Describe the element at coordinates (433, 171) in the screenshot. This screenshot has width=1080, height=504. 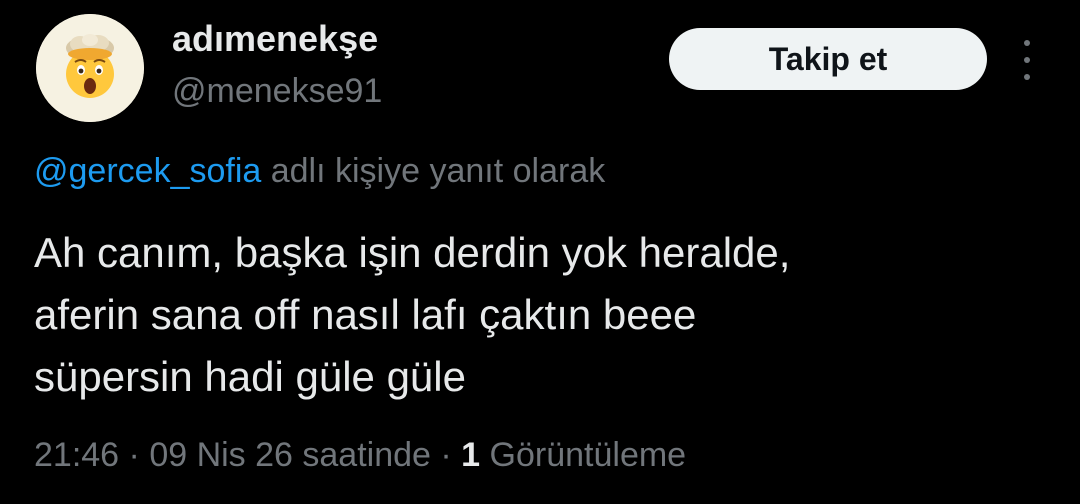
I see `reply-context-text: adlı kişiye yanıt olarak` at that location.